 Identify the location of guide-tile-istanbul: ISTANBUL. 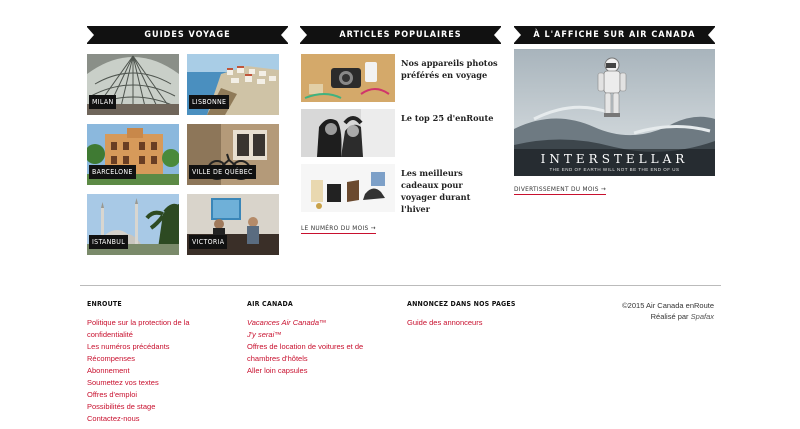
(133, 224).